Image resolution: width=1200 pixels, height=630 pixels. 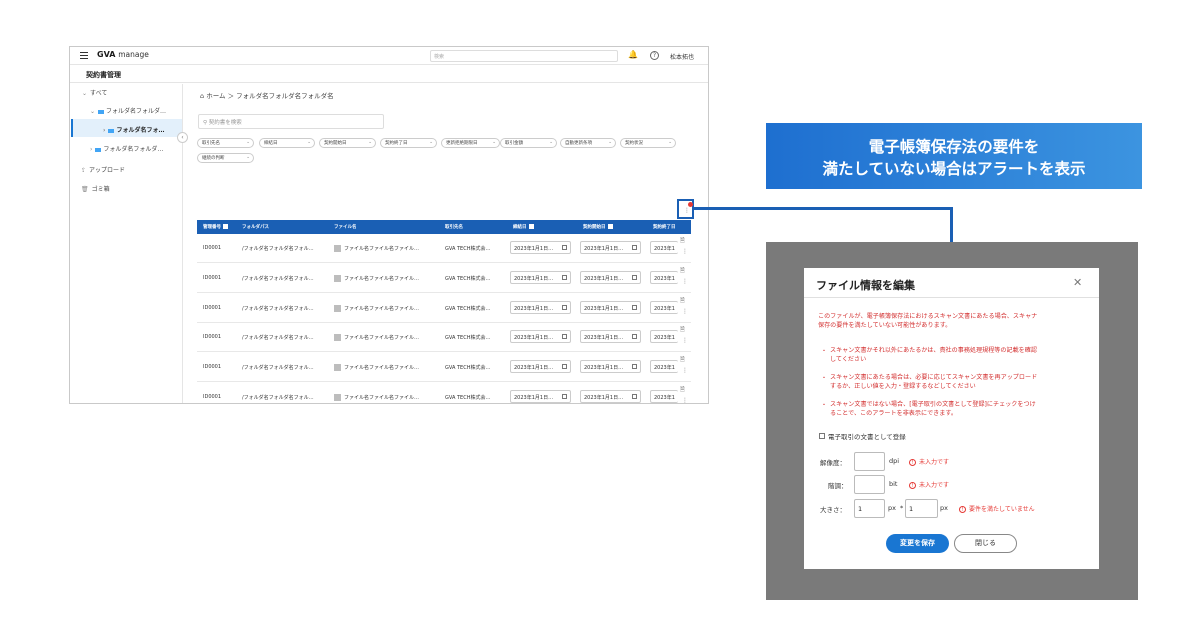 I want to click on hamburger-menu-icon, so click(x=84, y=55).